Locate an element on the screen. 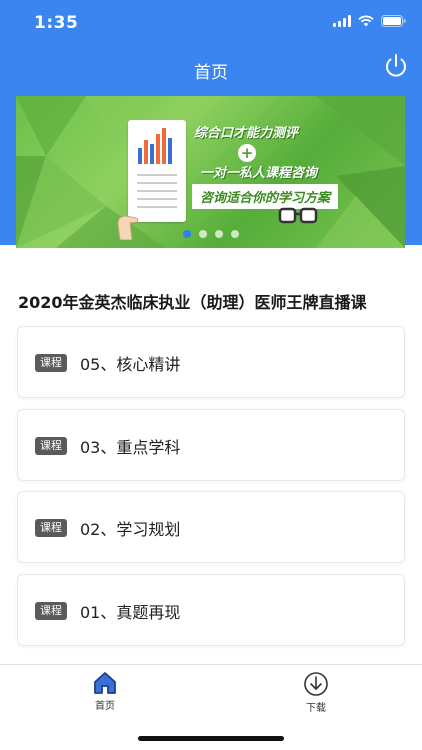 Image resolution: width=422 pixels, height=750 pixels. section-title: 2020年金英杰临床执业（助理）医师王牌直播课 is located at coordinates (192, 302).